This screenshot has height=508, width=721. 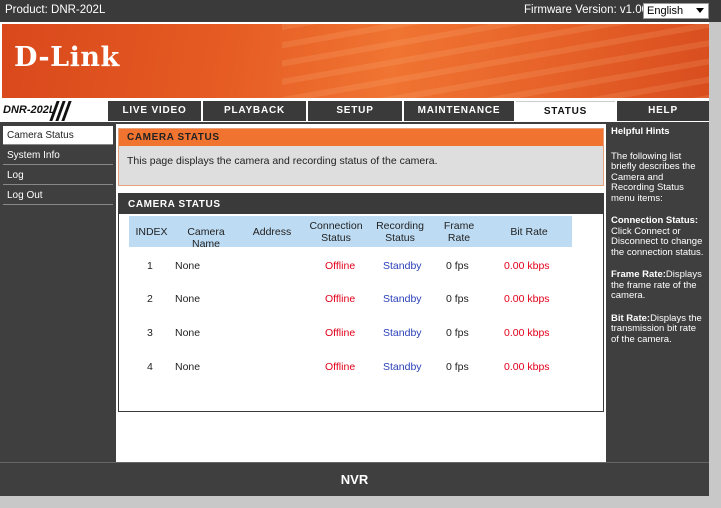 I want to click on window-edge-bottom, so click(x=360, y=502).